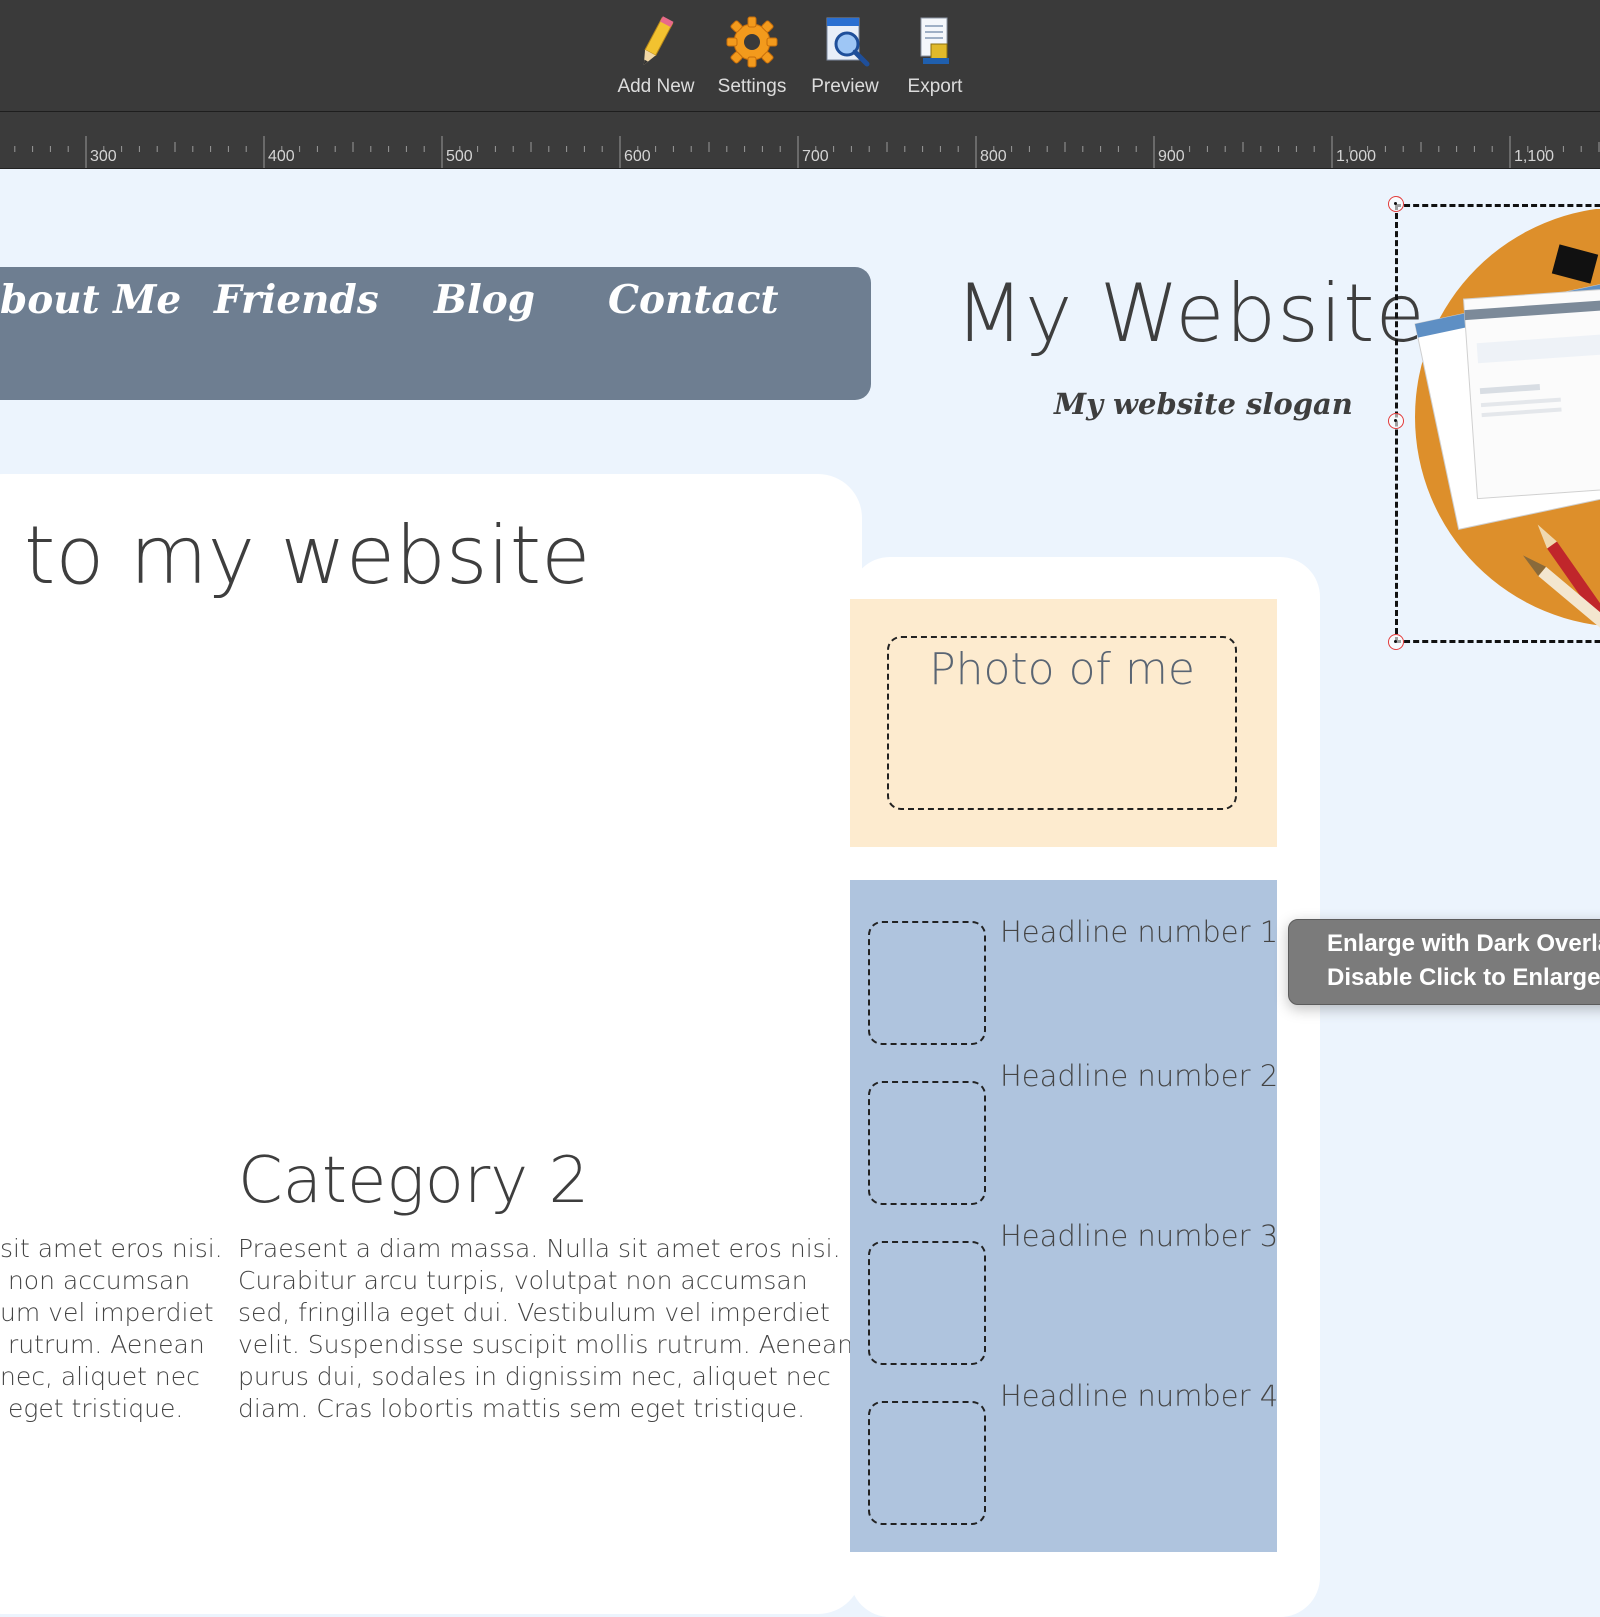 The image size is (1600, 1617). I want to click on image-selection-frame, so click(1497, 423).